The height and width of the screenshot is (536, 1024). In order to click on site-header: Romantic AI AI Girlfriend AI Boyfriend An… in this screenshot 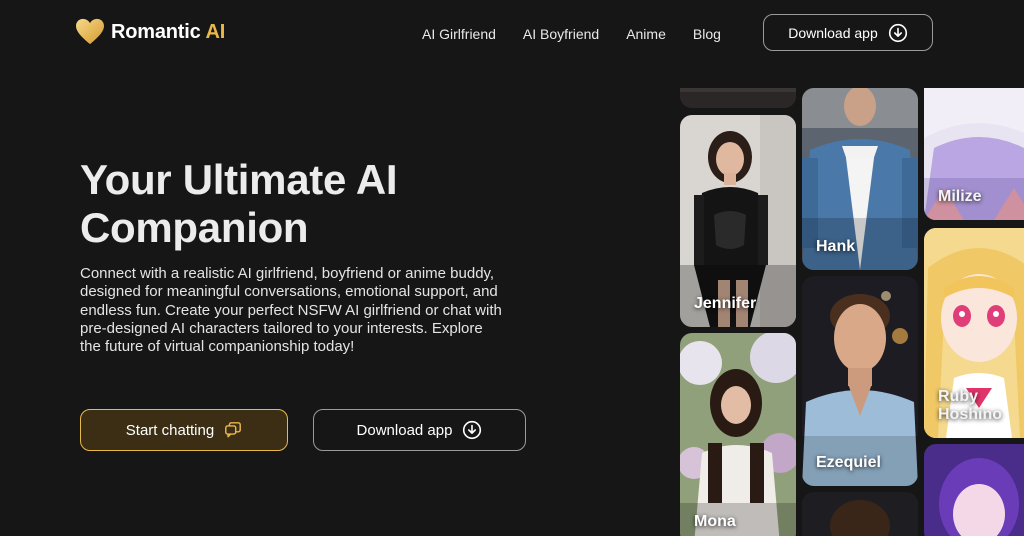, I will do `click(512, 35)`.